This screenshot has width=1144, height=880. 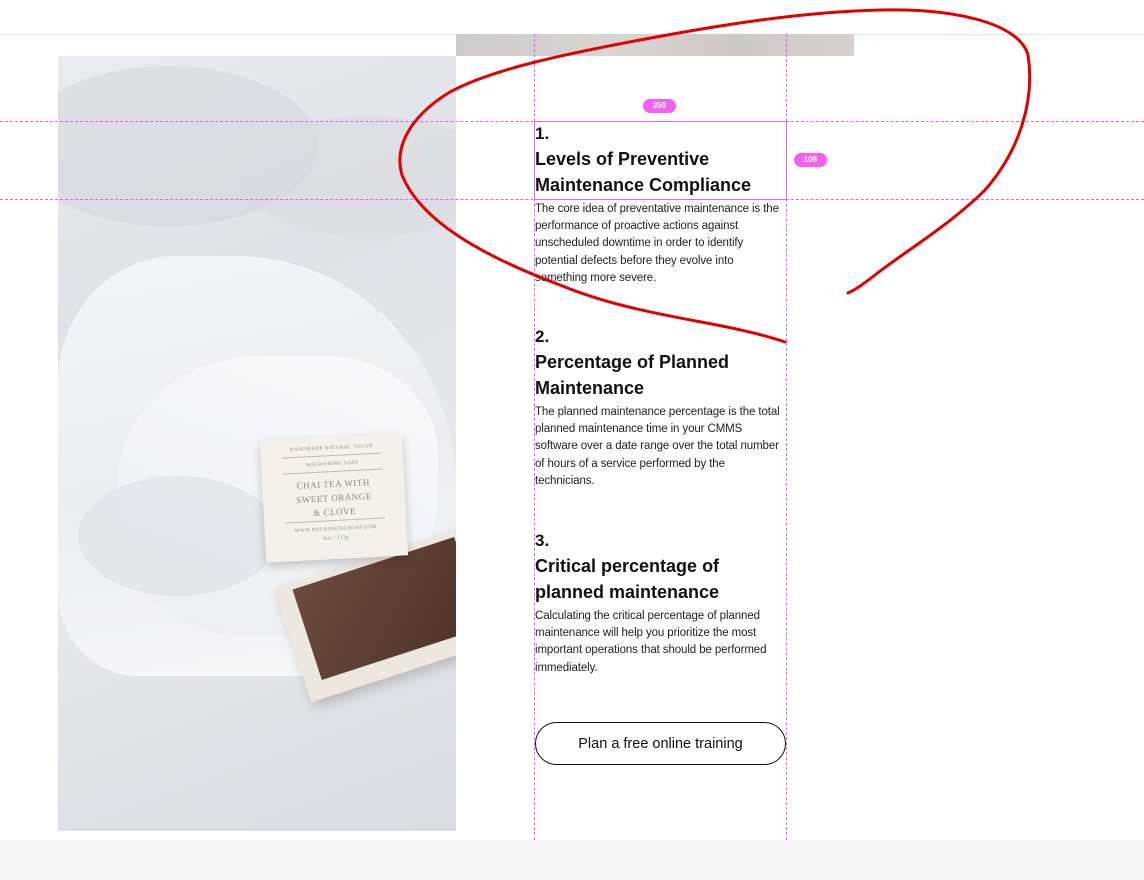 What do you see at coordinates (572, 860) in the screenshot?
I see `footer` at bounding box center [572, 860].